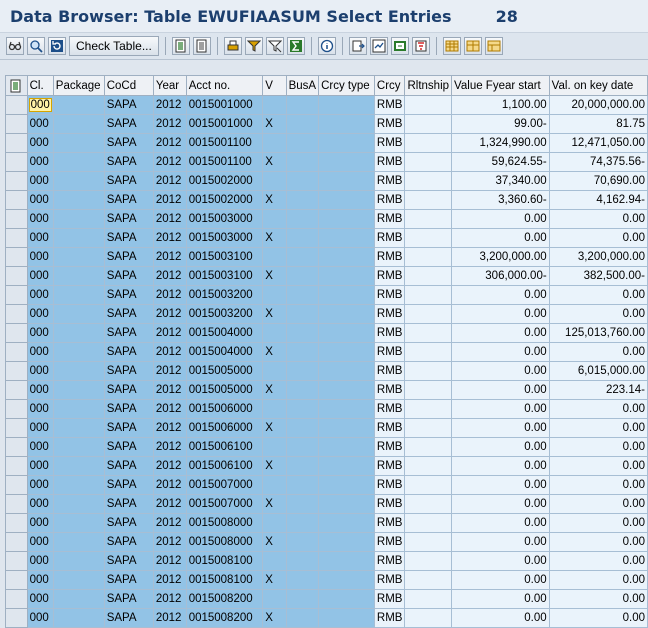  What do you see at coordinates (224, 447) in the screenshot?
I see `table-cell: 0015006100` at bounding box center [224, 447].